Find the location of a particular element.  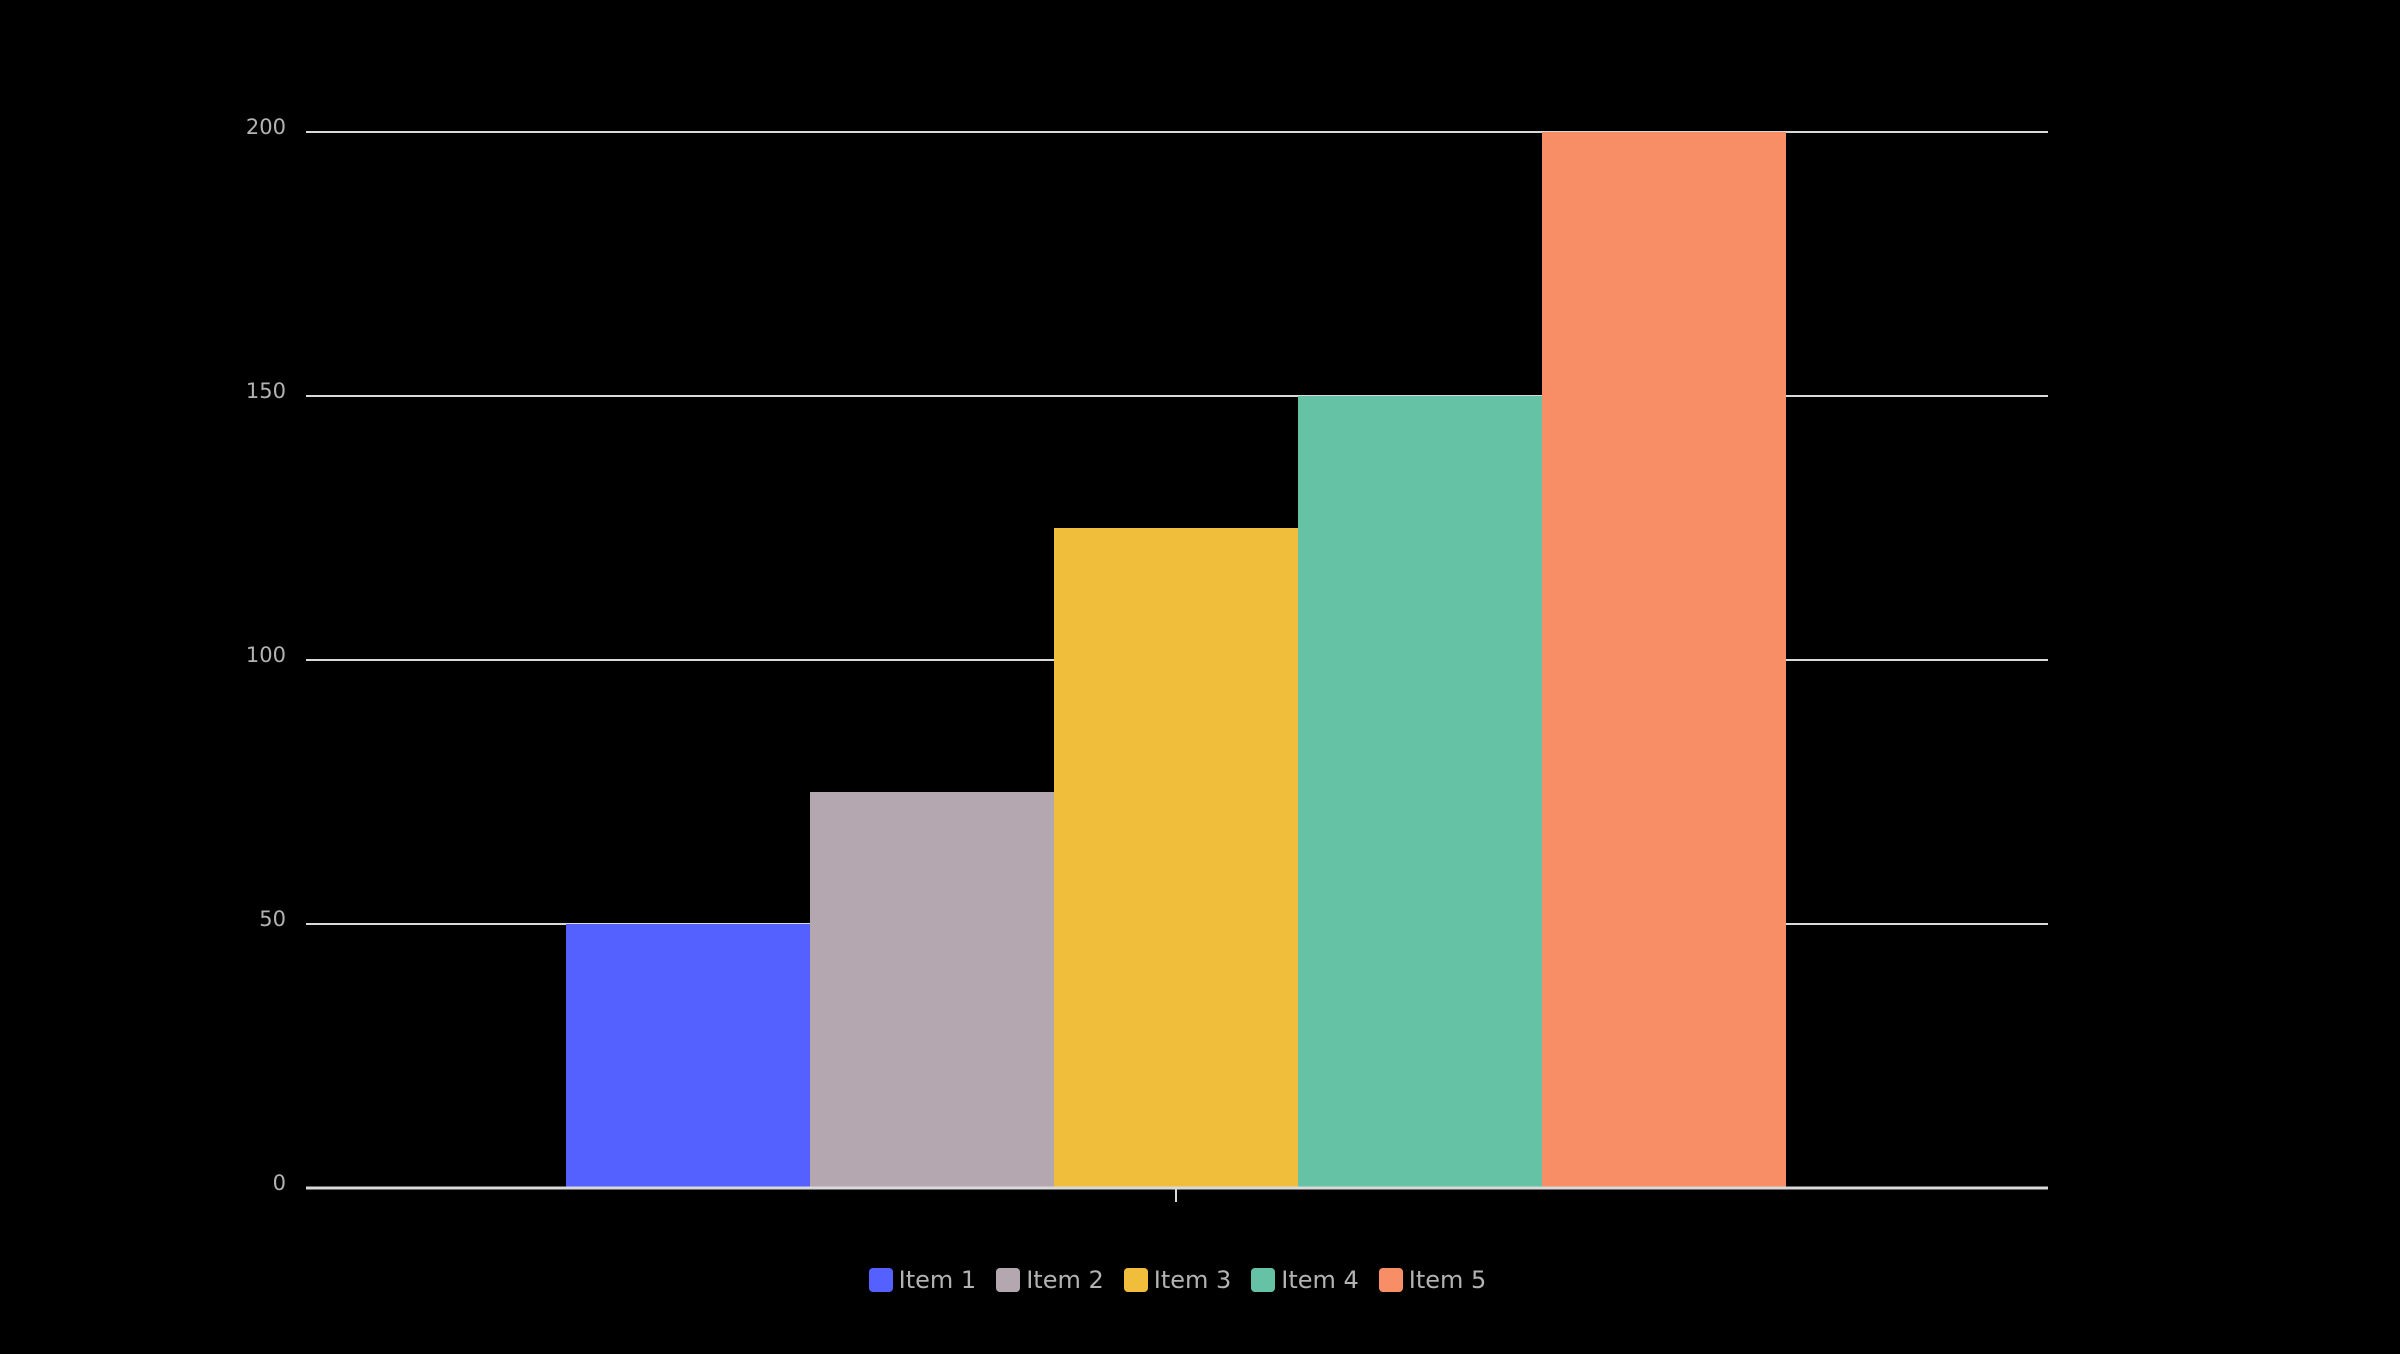

legend: Item 1 Item 2 Item 3 Item 4 Item 5 is located at coordinates (1200, 1280).